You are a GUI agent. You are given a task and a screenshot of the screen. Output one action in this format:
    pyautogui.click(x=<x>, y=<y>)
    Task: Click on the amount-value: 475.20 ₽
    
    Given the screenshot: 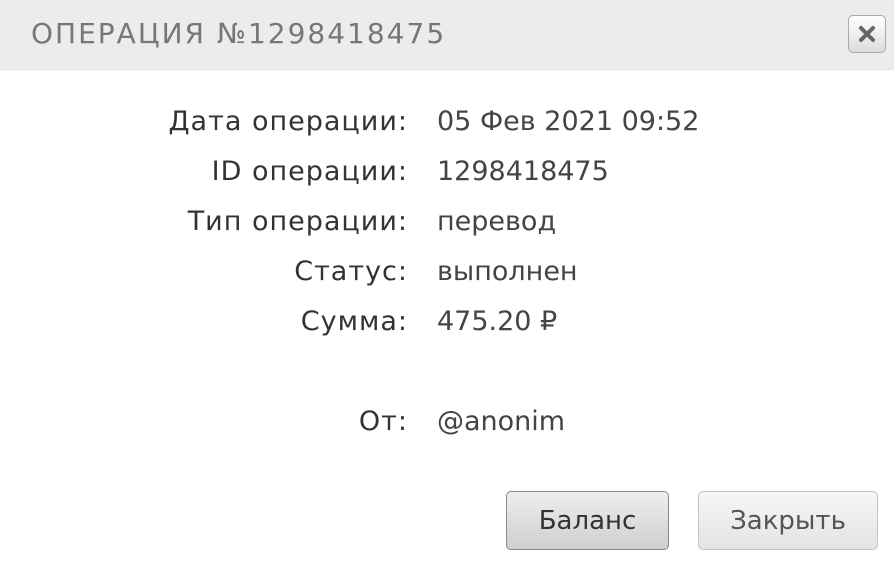 What is the action you would take?
    pyautogui.click(x=497, y=321)
    